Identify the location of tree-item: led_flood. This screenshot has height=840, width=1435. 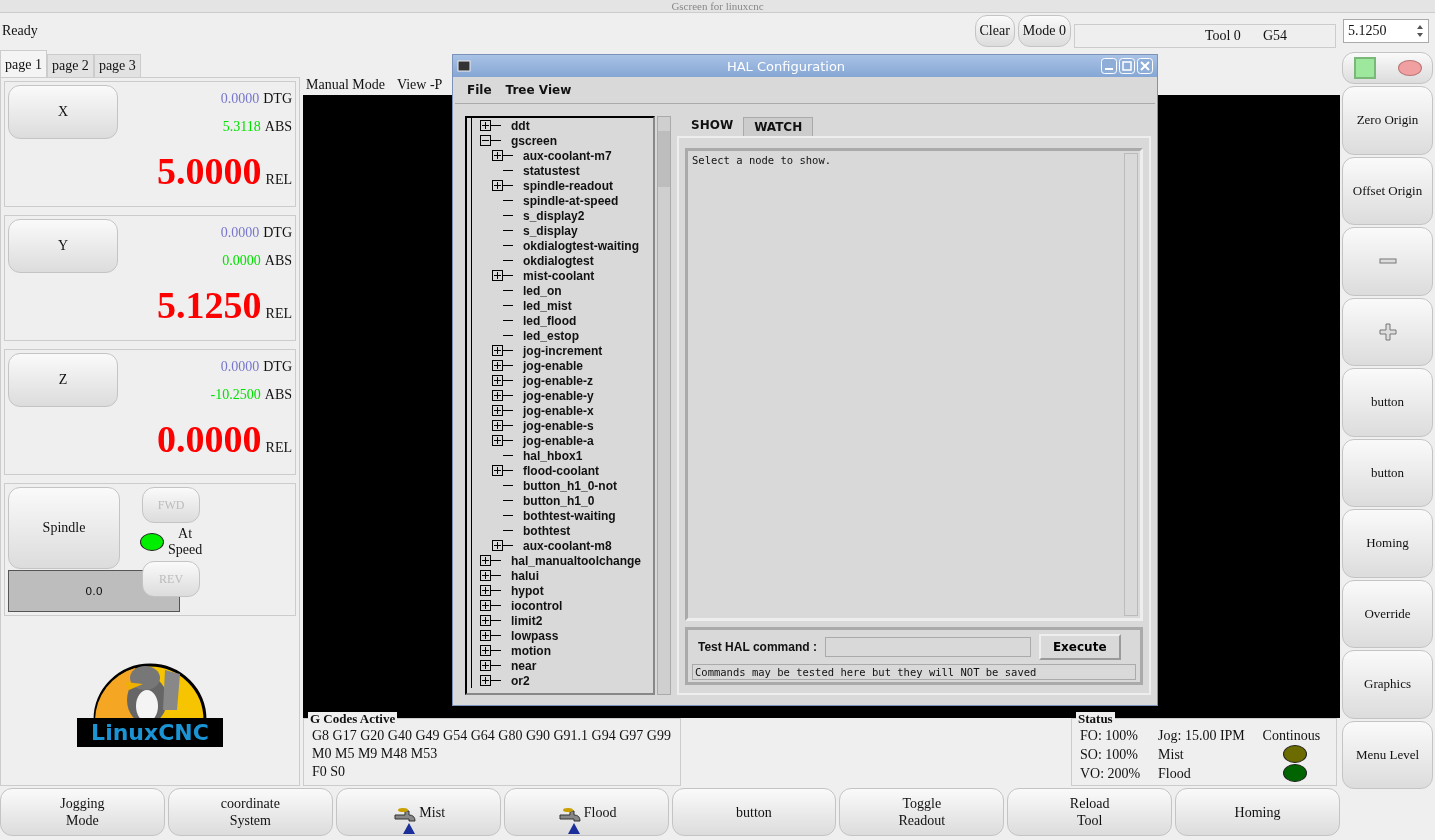
(550, 320).